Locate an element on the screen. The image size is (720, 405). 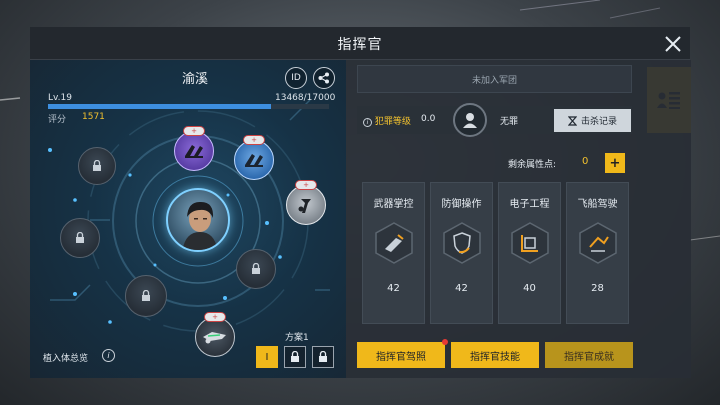
skill-value: 28 is located at coordinates (597, 288).